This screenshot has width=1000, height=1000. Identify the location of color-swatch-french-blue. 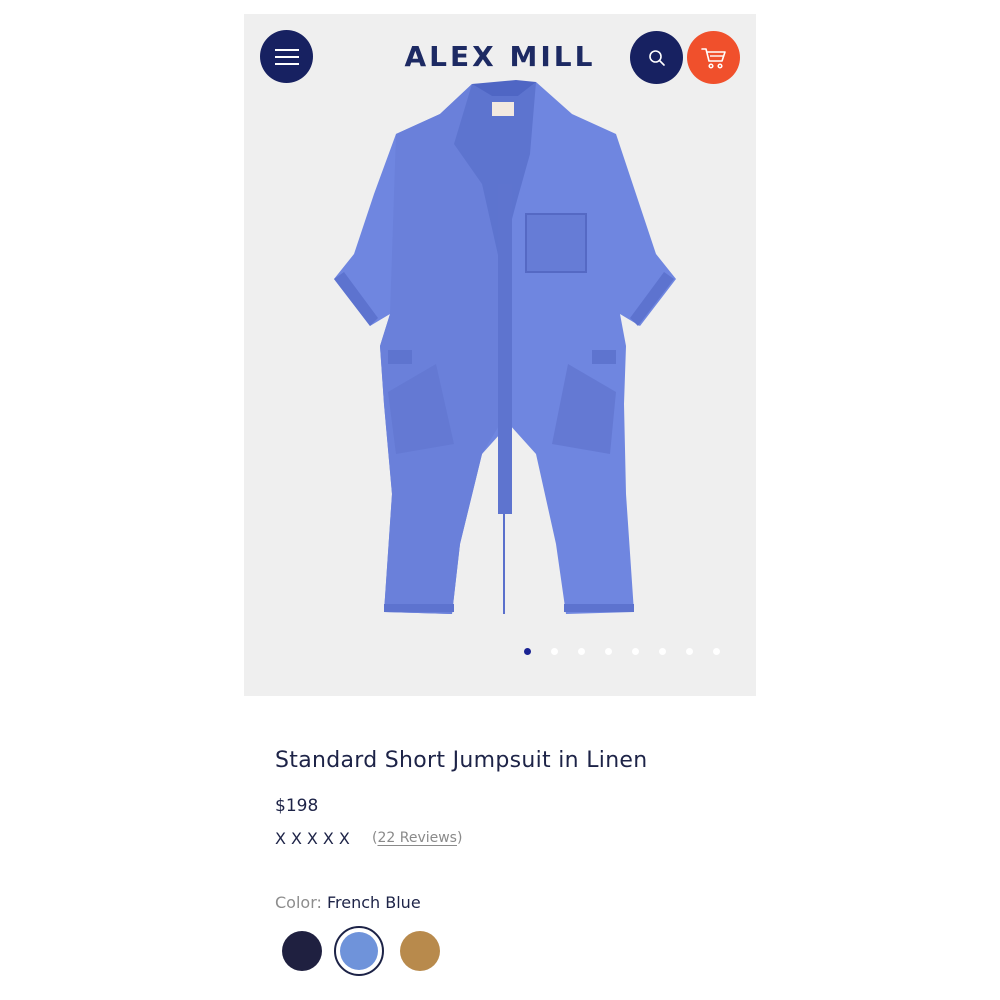
(359, 951).